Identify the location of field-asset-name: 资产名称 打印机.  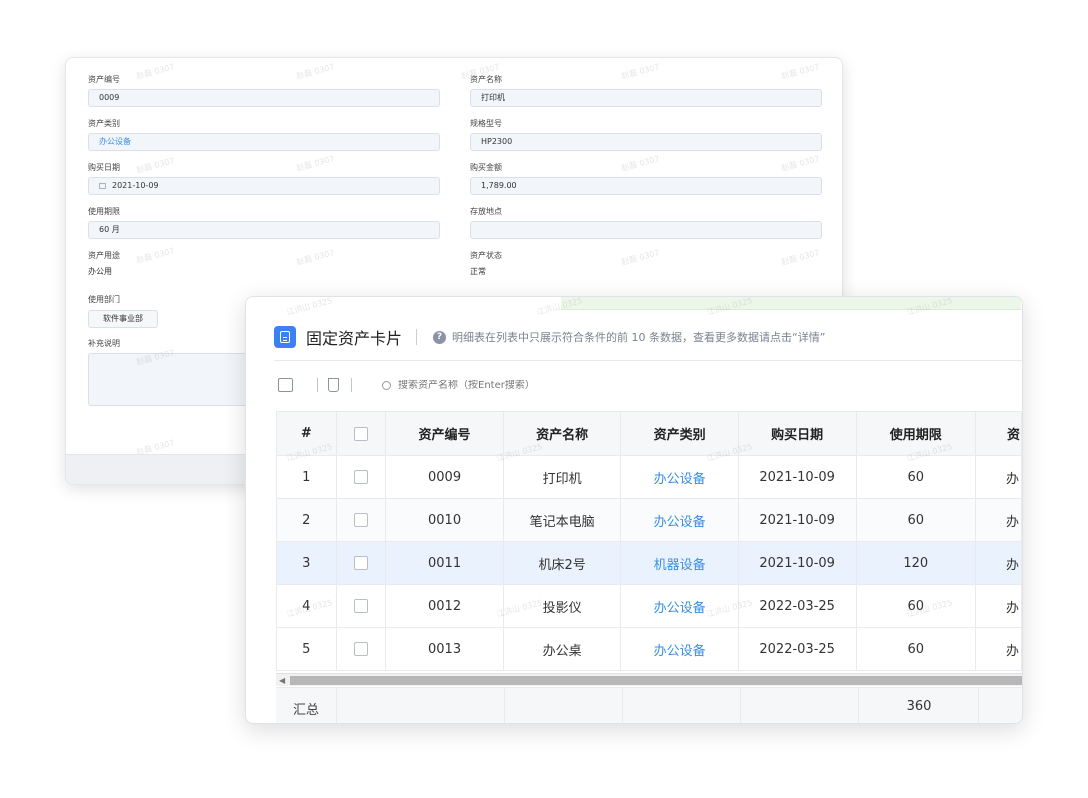
(646, 90).